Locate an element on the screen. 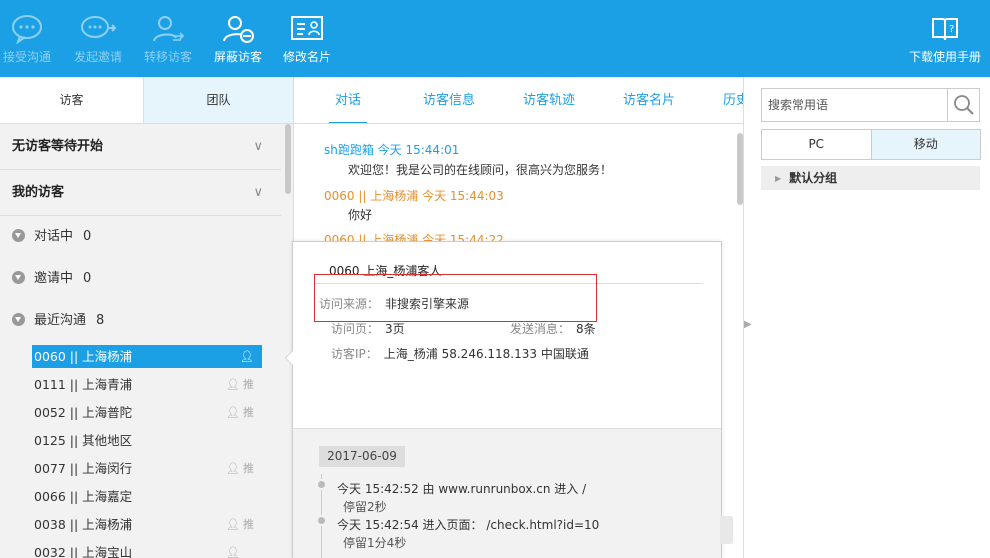  visitor-item: 0052 || 上海普陀 👤︎ 推 is located at coordinates (147, 412).